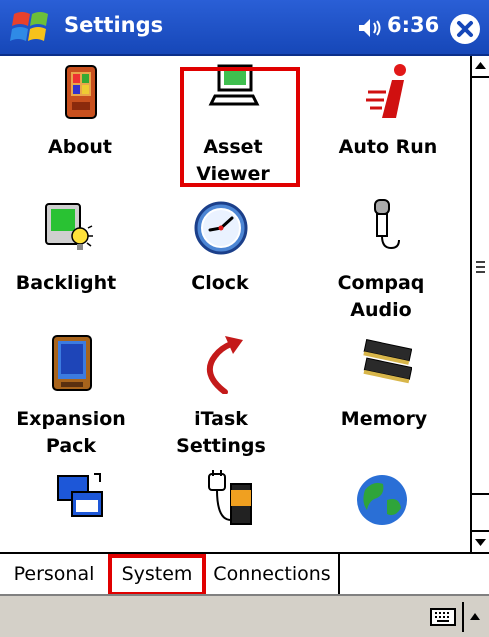 This screenshot has width=489, height=637. Describe the element at coordinates (480, 286) in the screenshot. I see `scroll-thumb` at that location.